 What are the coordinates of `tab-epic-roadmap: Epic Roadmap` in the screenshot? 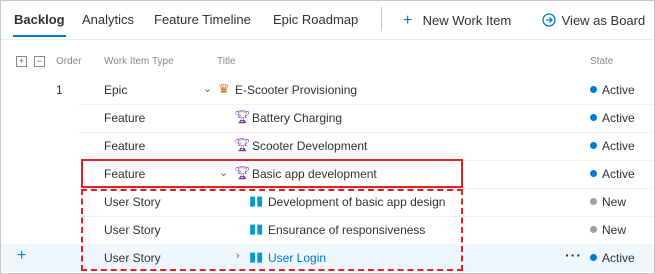 It's located at (315, 19).